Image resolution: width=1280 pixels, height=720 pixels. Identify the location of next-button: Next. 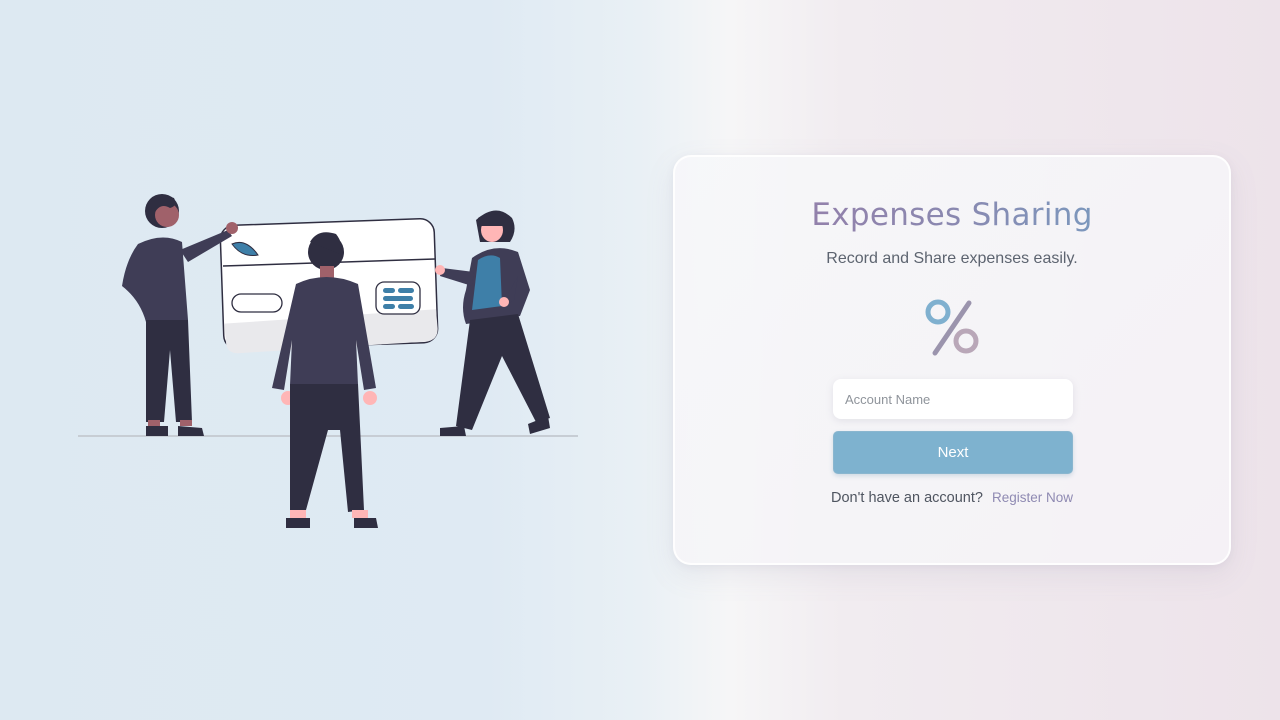
(953, 452).